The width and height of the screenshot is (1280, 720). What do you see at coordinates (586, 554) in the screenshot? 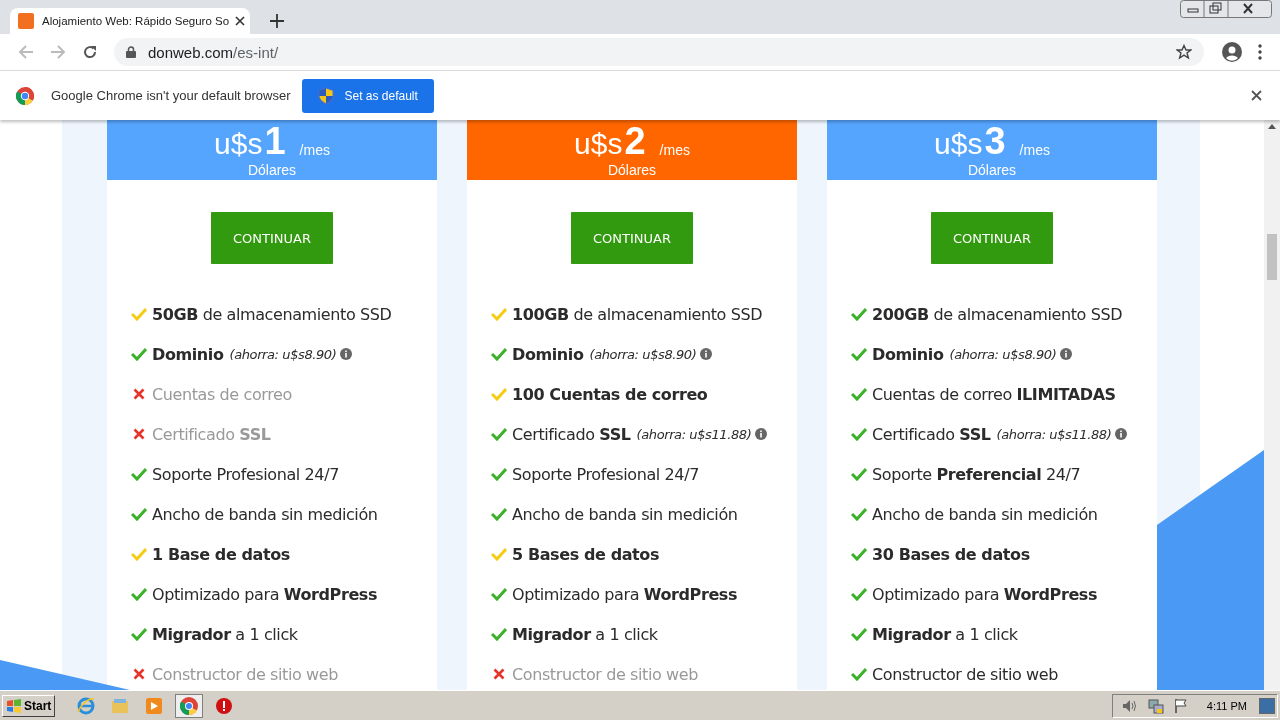
I see `feature-text: 5 Bases de datos` at bounding box center [586, 554].